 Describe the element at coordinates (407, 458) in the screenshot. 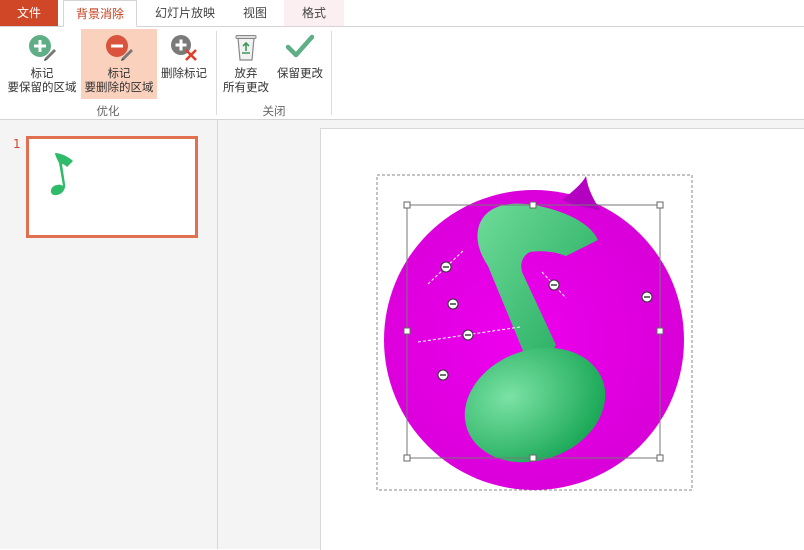

I see `resize-handle-bottom-left` at that location.